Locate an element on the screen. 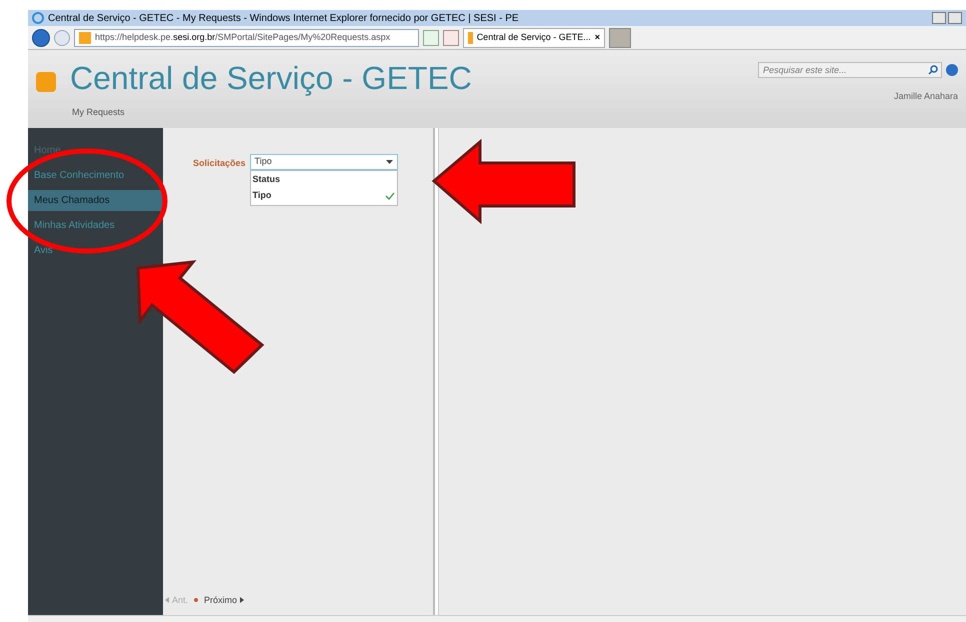 Image resolution: width=966 pixels, height=622 pixels. dropdown-option: Status is located at coordinates (323, 180).